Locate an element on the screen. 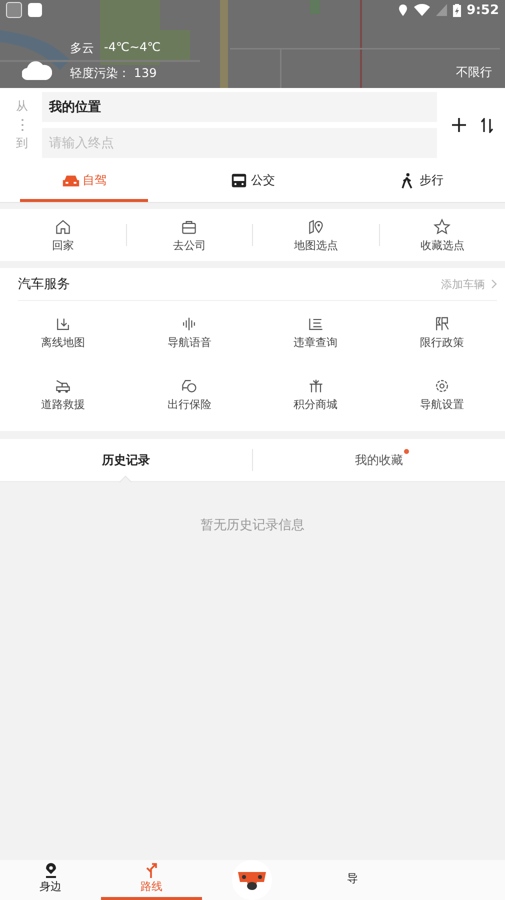 This screenshot has width=505, height=900. mascot-button is located at coordinates (252, 880).